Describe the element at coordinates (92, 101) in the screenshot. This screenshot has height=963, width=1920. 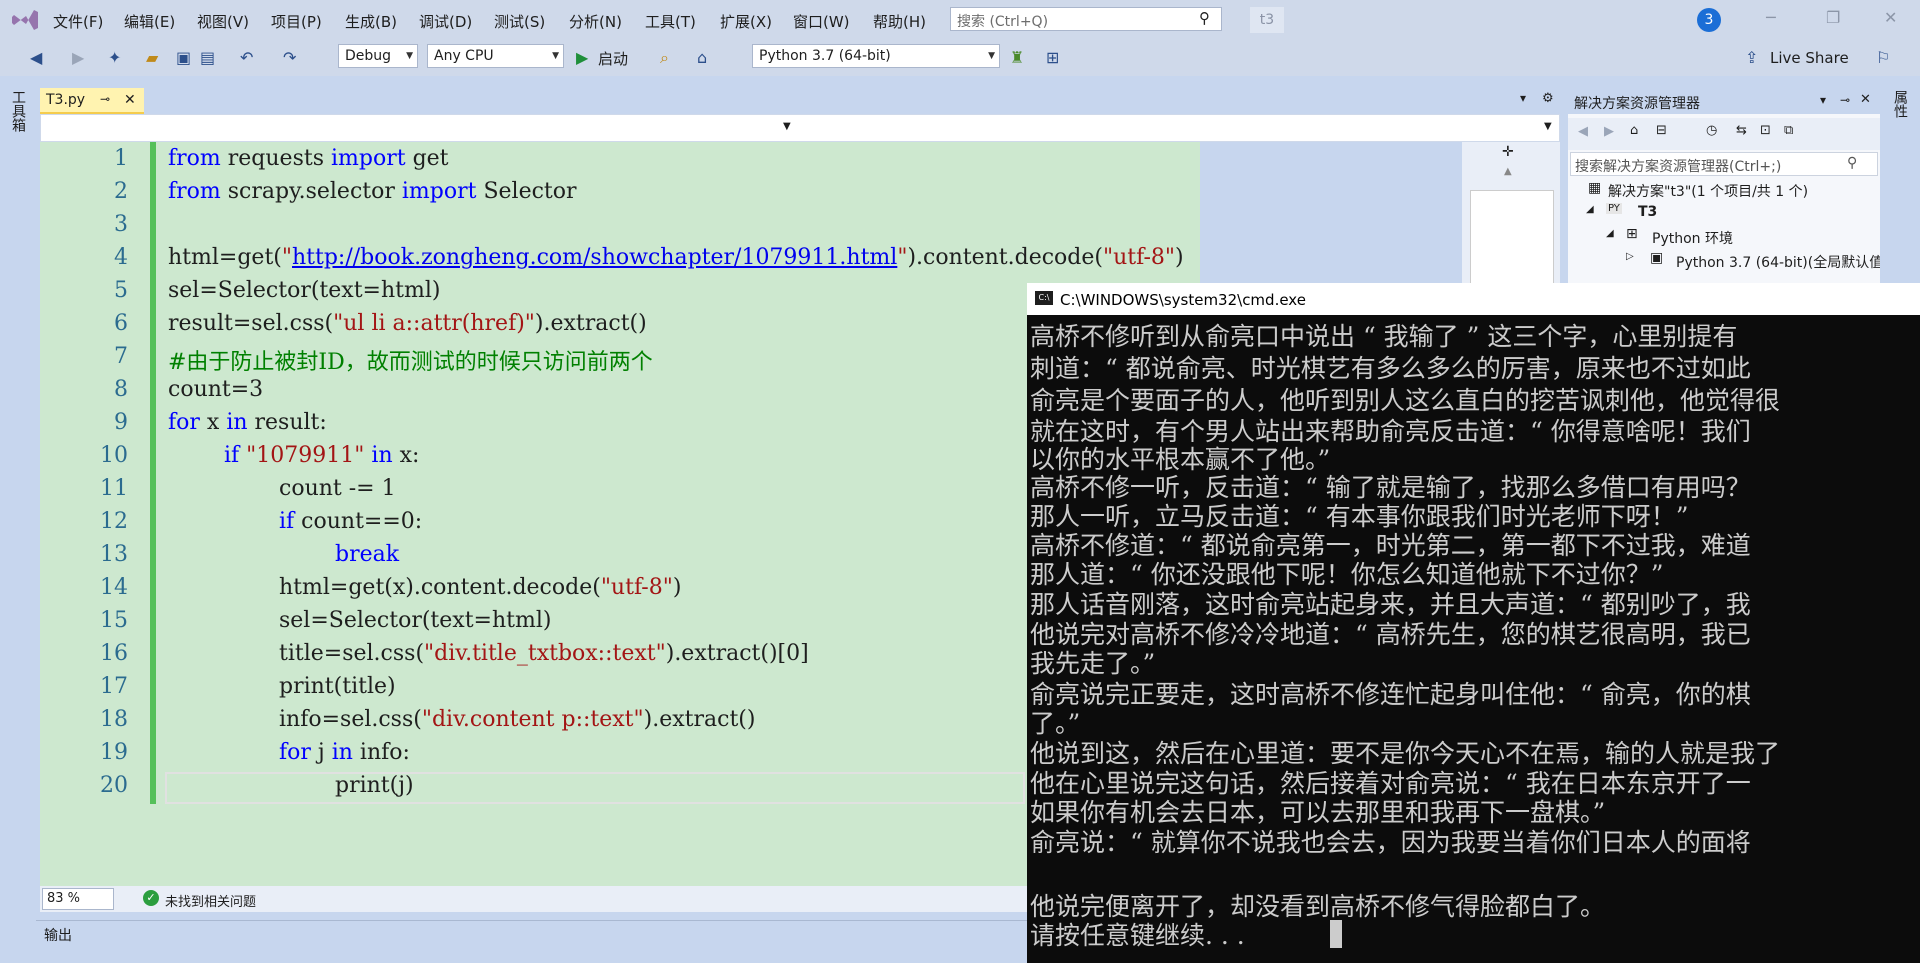
I see `tab-t3-py: T3.py ⊸ ✕` at that location.